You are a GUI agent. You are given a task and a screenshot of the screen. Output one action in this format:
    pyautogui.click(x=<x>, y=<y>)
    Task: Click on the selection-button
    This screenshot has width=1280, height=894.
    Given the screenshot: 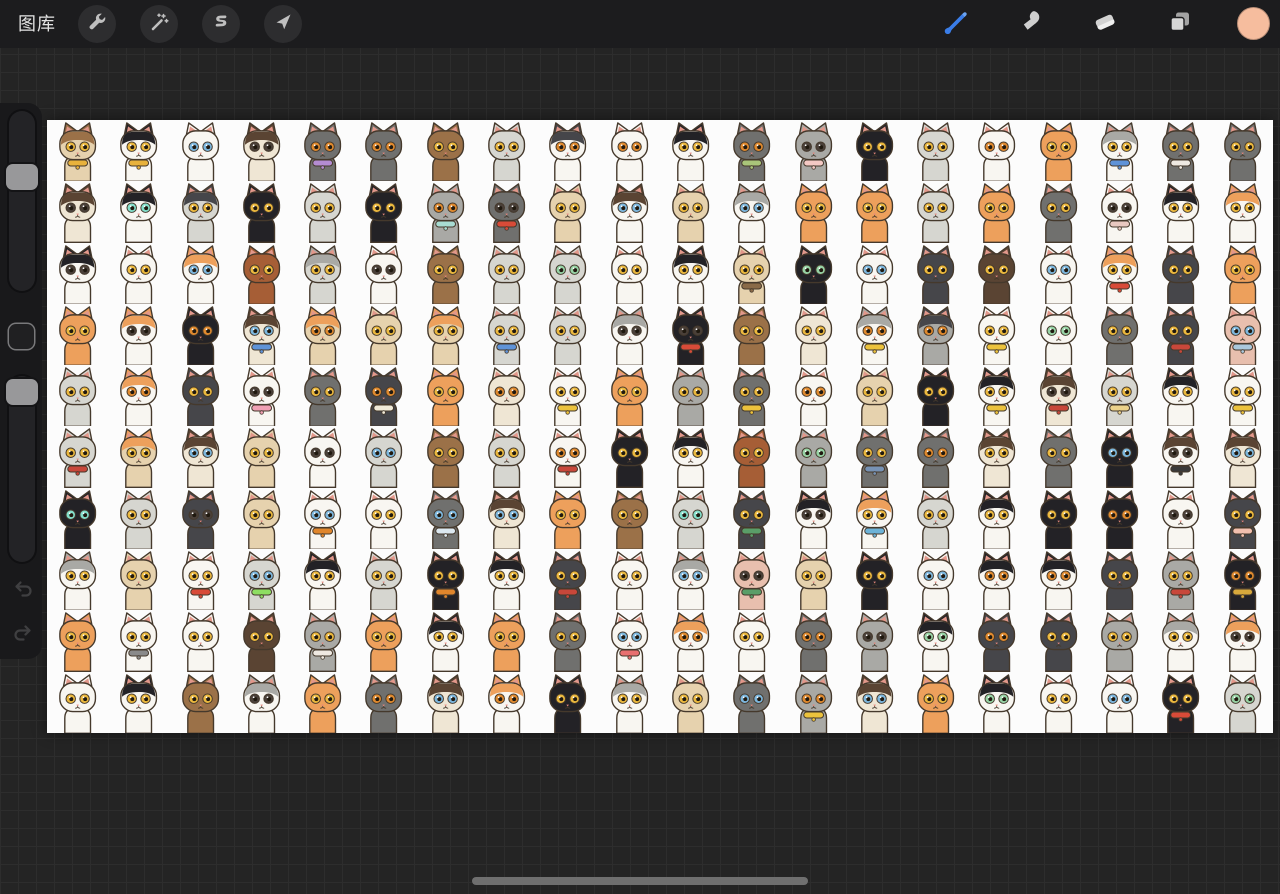 What is the action you would take?
    pyautogui.click(x=221, y=24)
    